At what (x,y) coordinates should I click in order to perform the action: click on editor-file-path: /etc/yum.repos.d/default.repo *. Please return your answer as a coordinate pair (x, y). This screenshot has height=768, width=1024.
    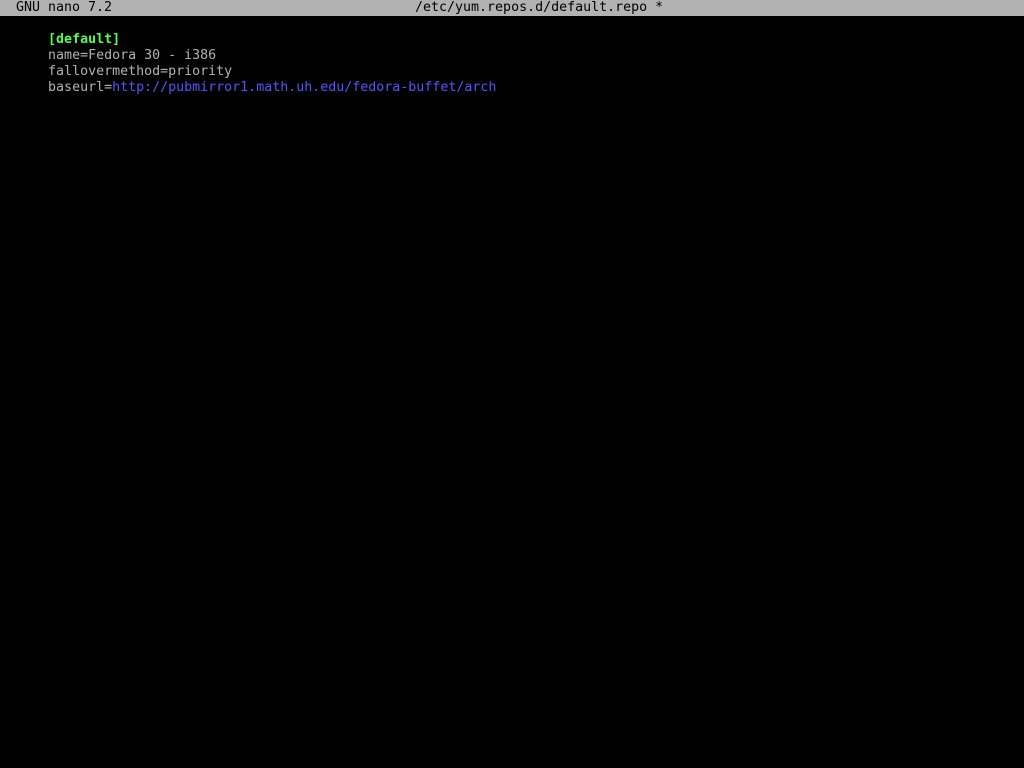
    Looking at the image, I should click on (539, 7).